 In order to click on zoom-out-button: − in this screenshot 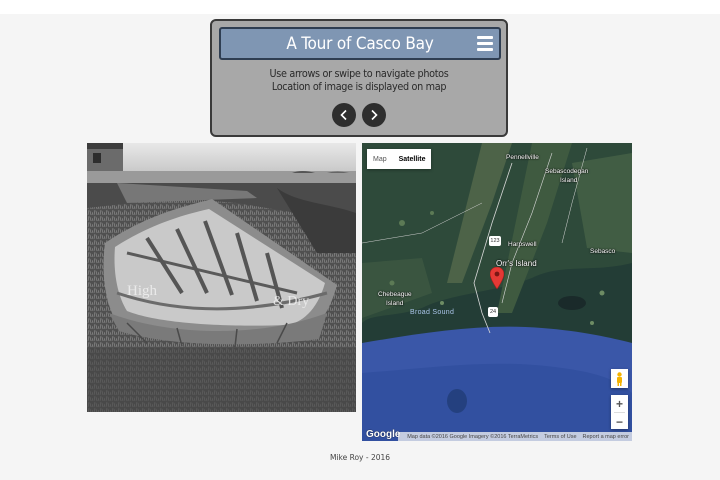, I will do `click(619, 421)`.